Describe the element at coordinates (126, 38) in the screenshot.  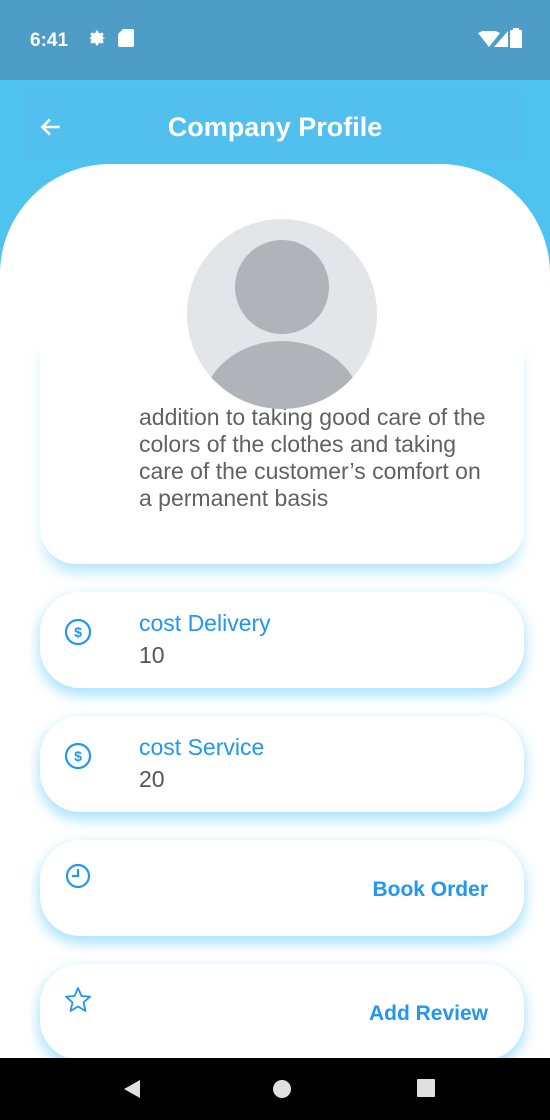
I see `sd-card-icon` at that location.